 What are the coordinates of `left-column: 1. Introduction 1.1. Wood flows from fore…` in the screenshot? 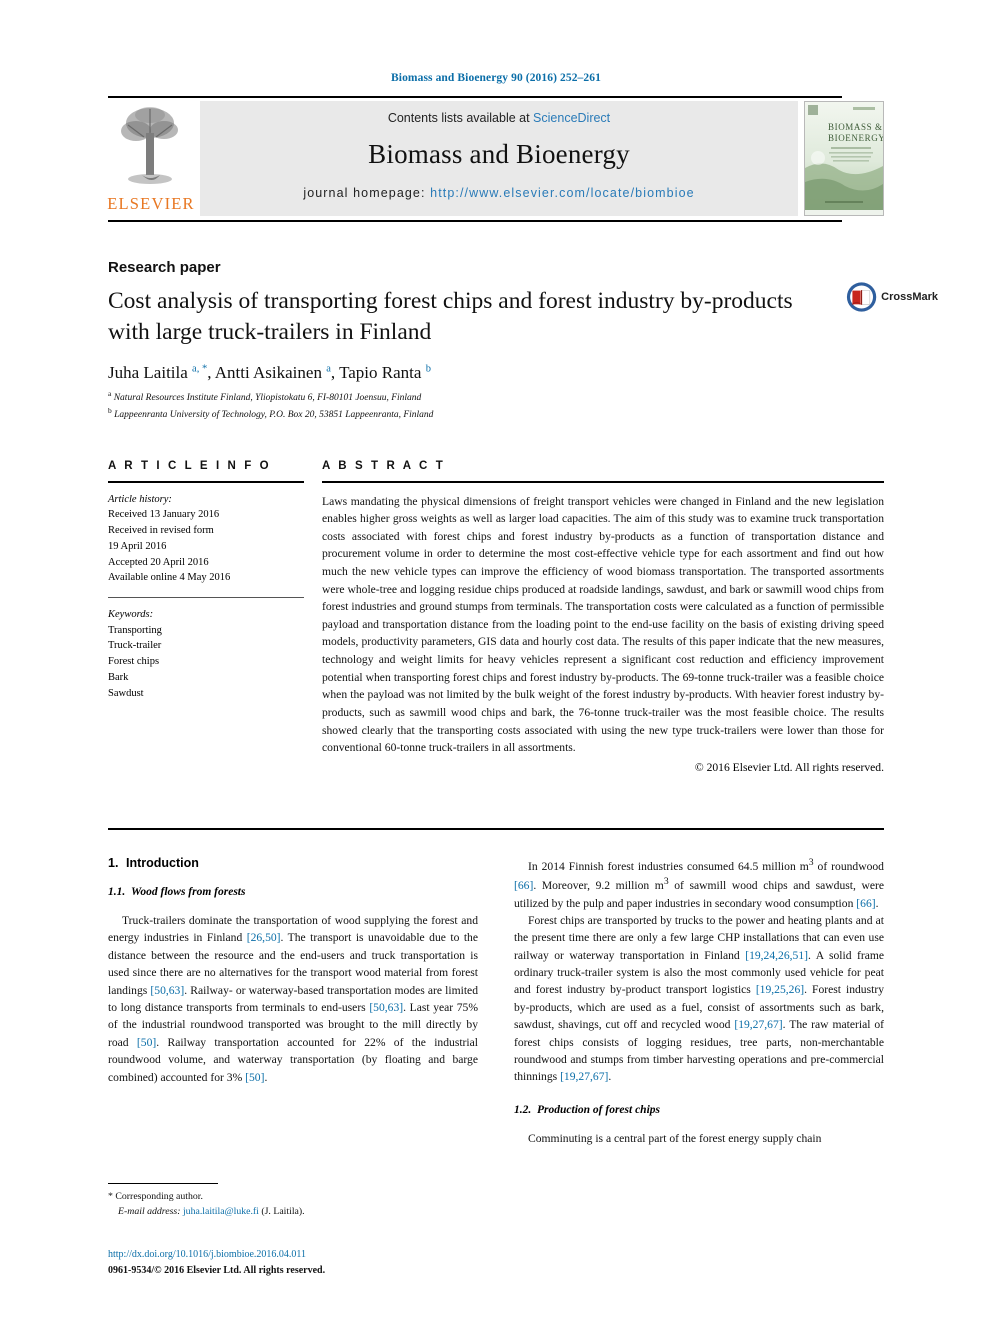 It's located at (293, 971).